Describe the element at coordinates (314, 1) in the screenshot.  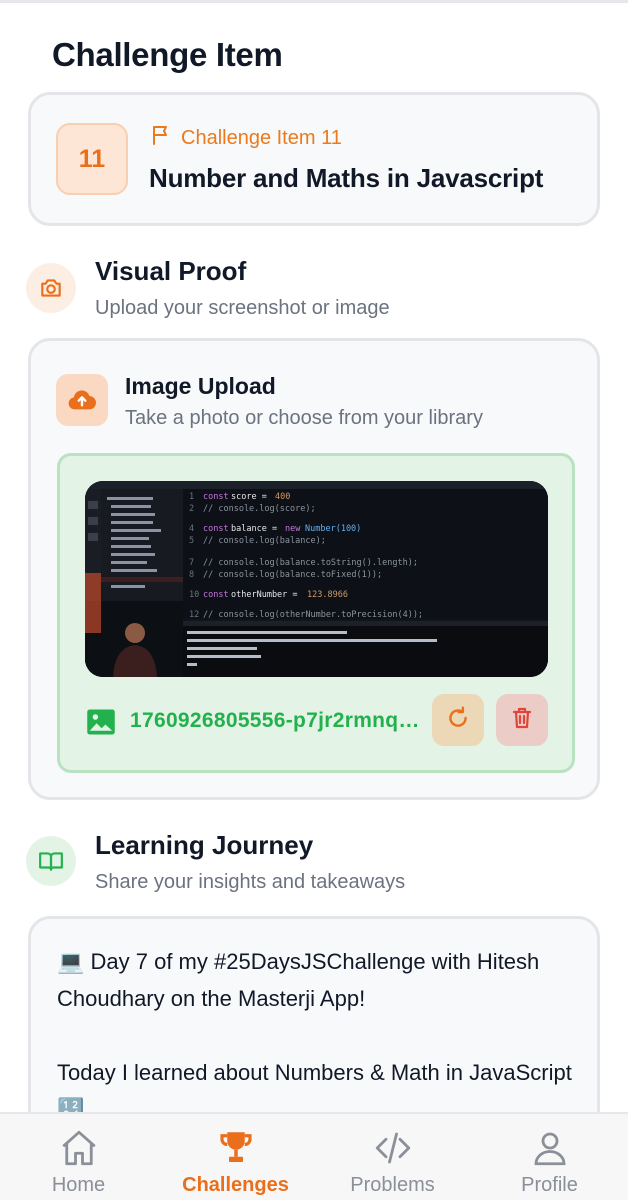
I see `top-divider` at that location.